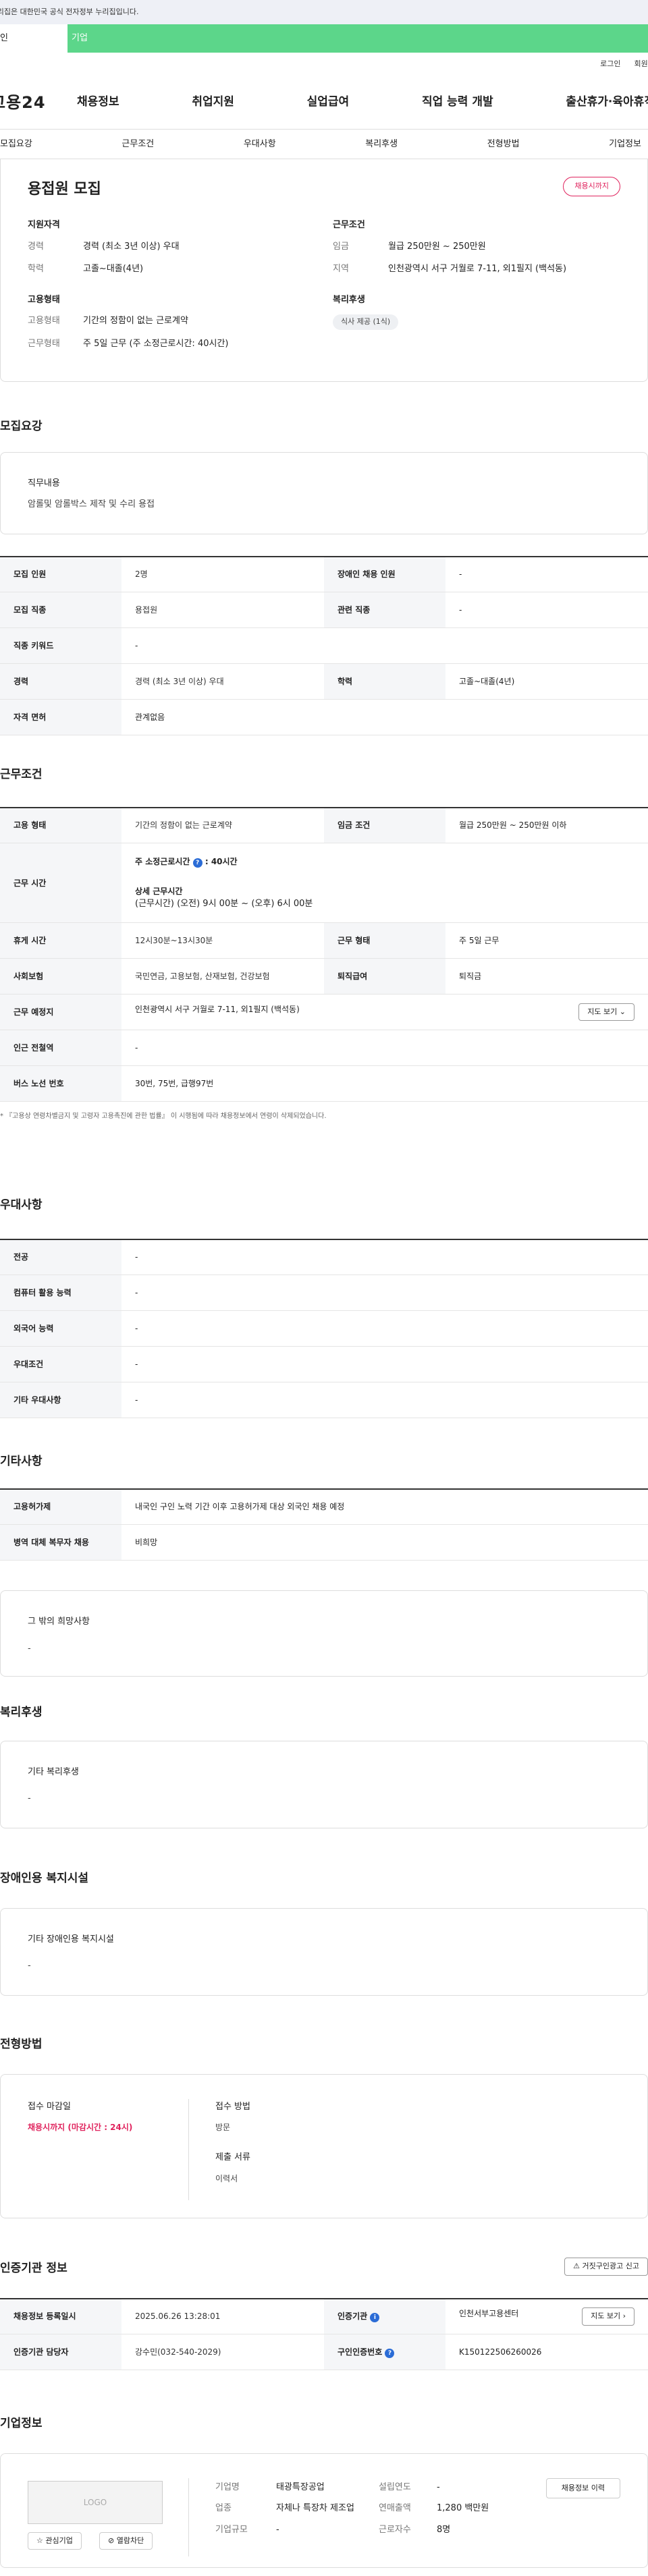  What do you see at coordinates (607, 102) in the screenshot?
I see `gnb-item: 출산휴가·육아휴직` at bounding box center [607, 102].